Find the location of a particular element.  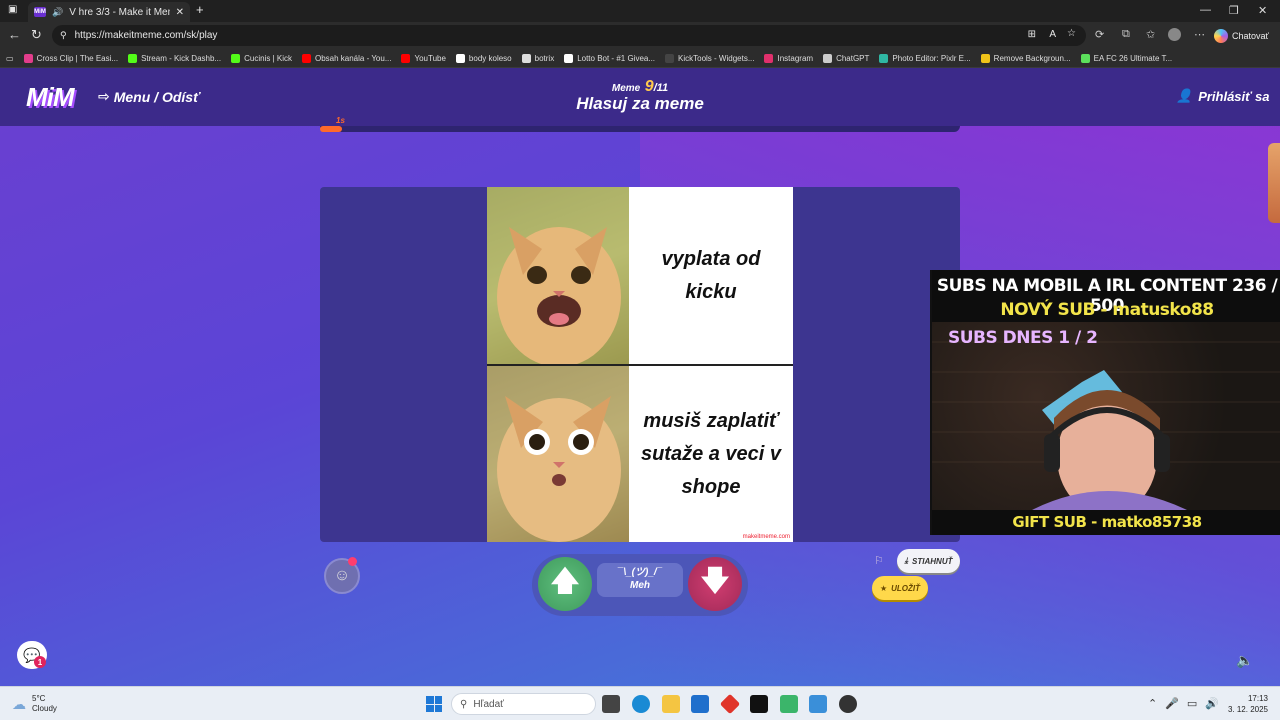

counter-total: /11 is located at coordinates (661, 88).